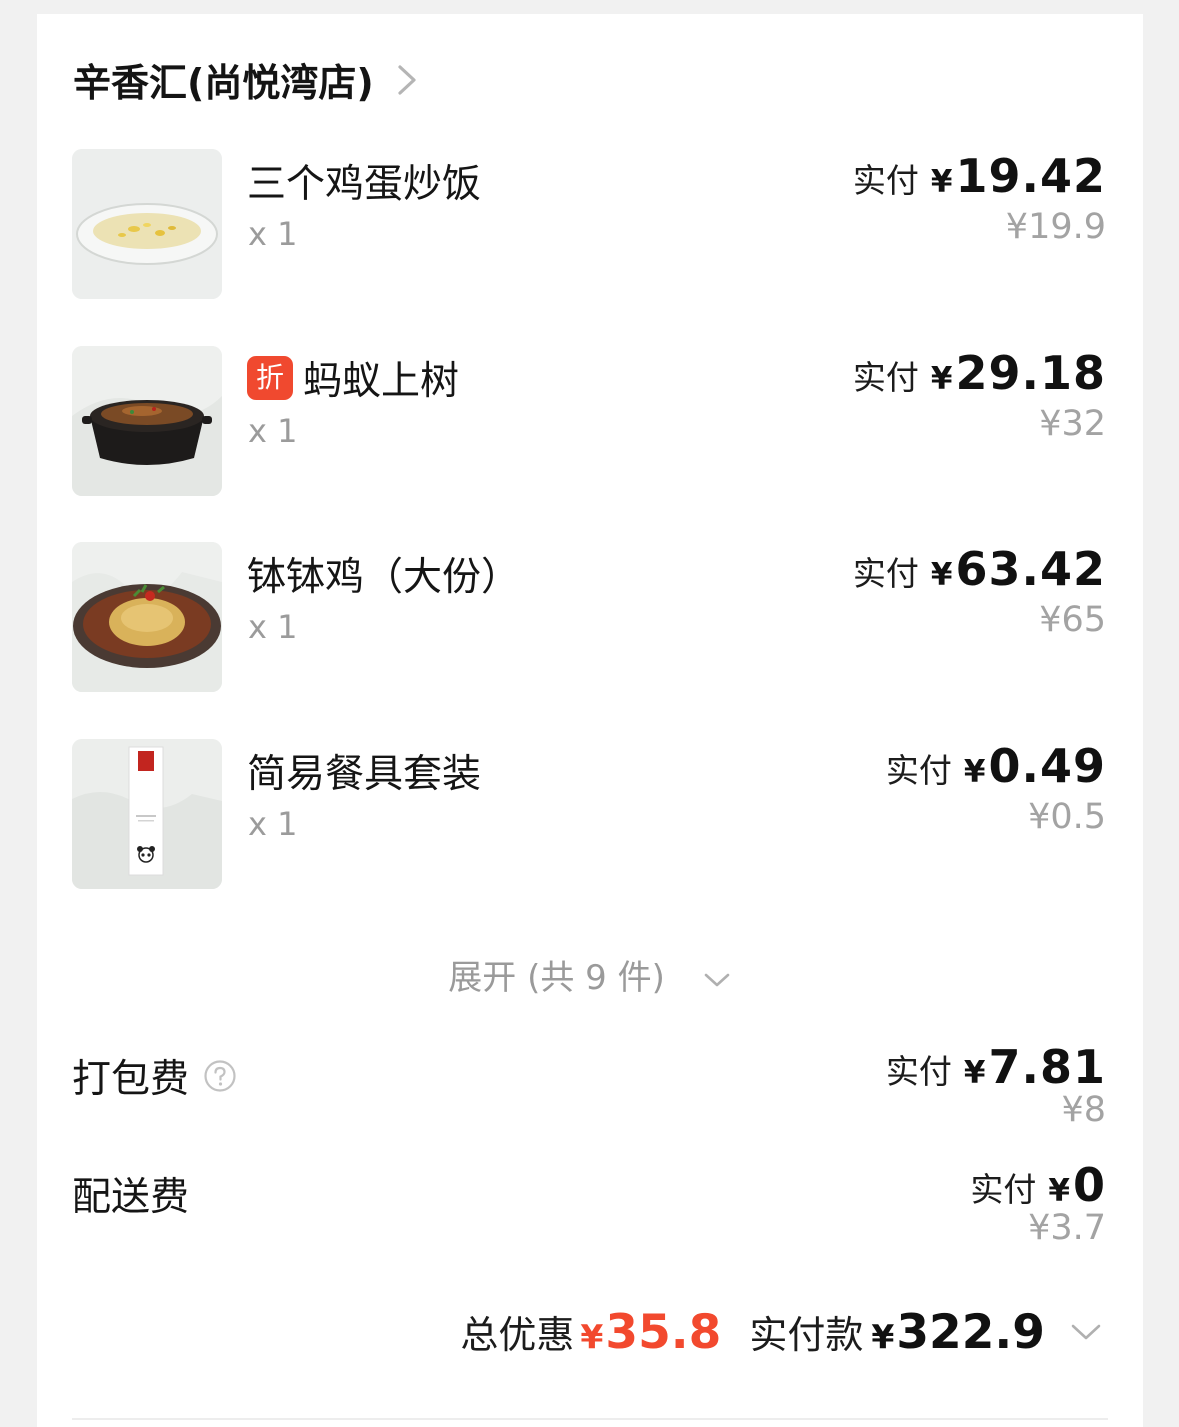 The height and width of the screenshot is (1427, 1179). What do you see at coordinates (147, 617) in the screenshot?
I see `dish-image-bobo-chicken` at bounding box center [147, 617].